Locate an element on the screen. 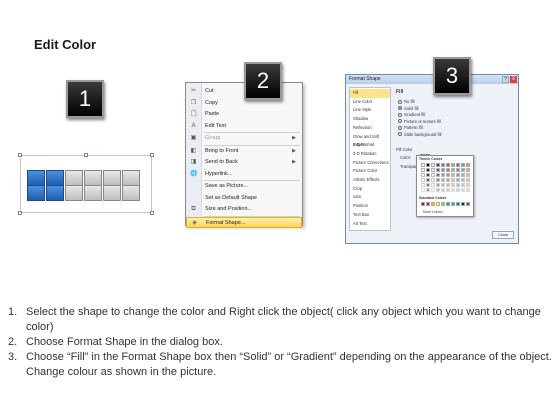 The height and width of the screenshot is (420, 560). category-item: Shadow is located at coordinates (370, 119).